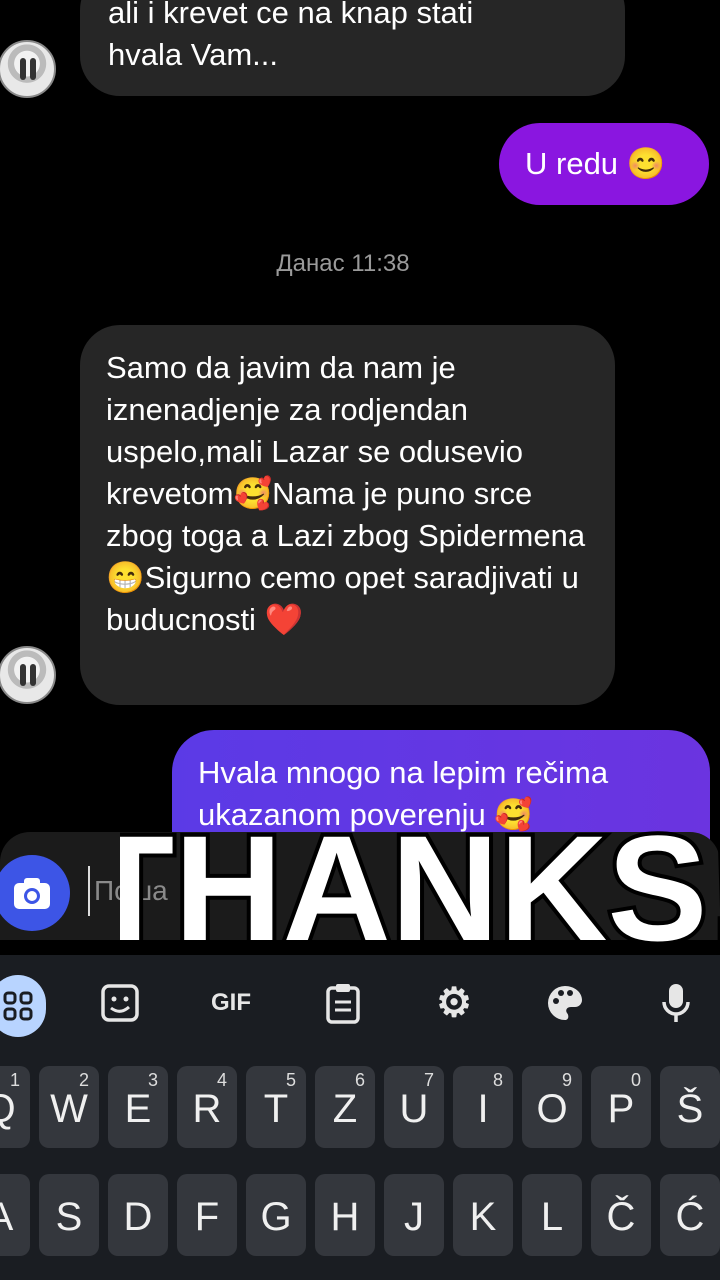 The image size is (720, 1280). Describe the element at coordinates (483, 1107) in the screenshot. I see `key-i: I8` at that location.